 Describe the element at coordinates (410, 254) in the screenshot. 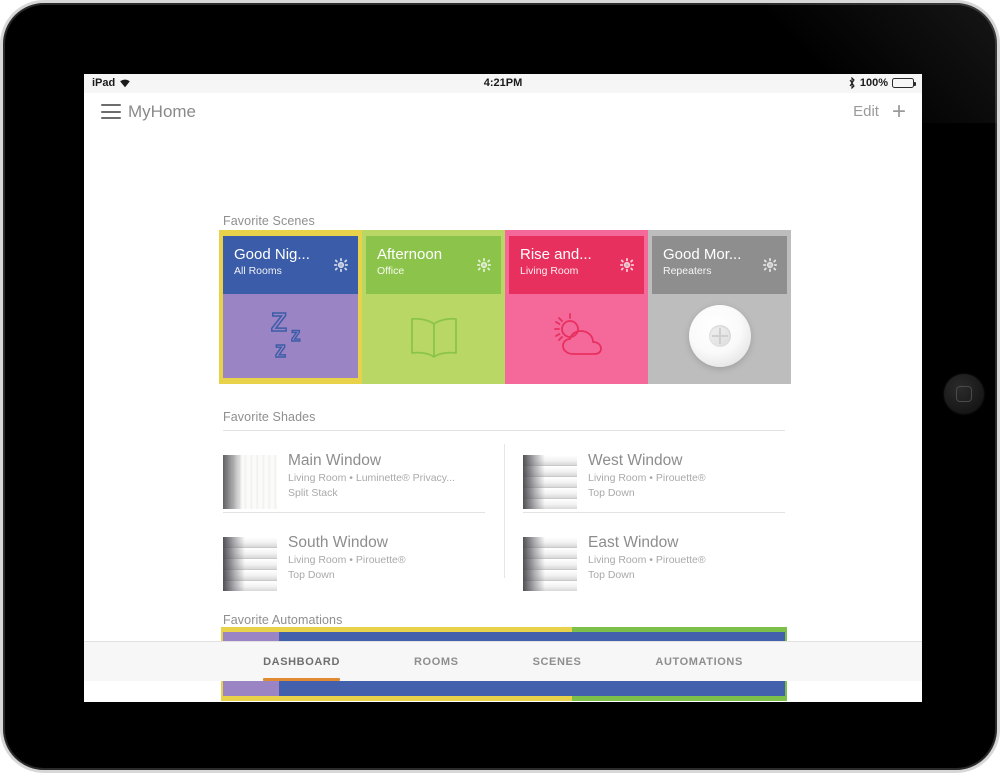

I see `scene-name: Afternoon` at that location.